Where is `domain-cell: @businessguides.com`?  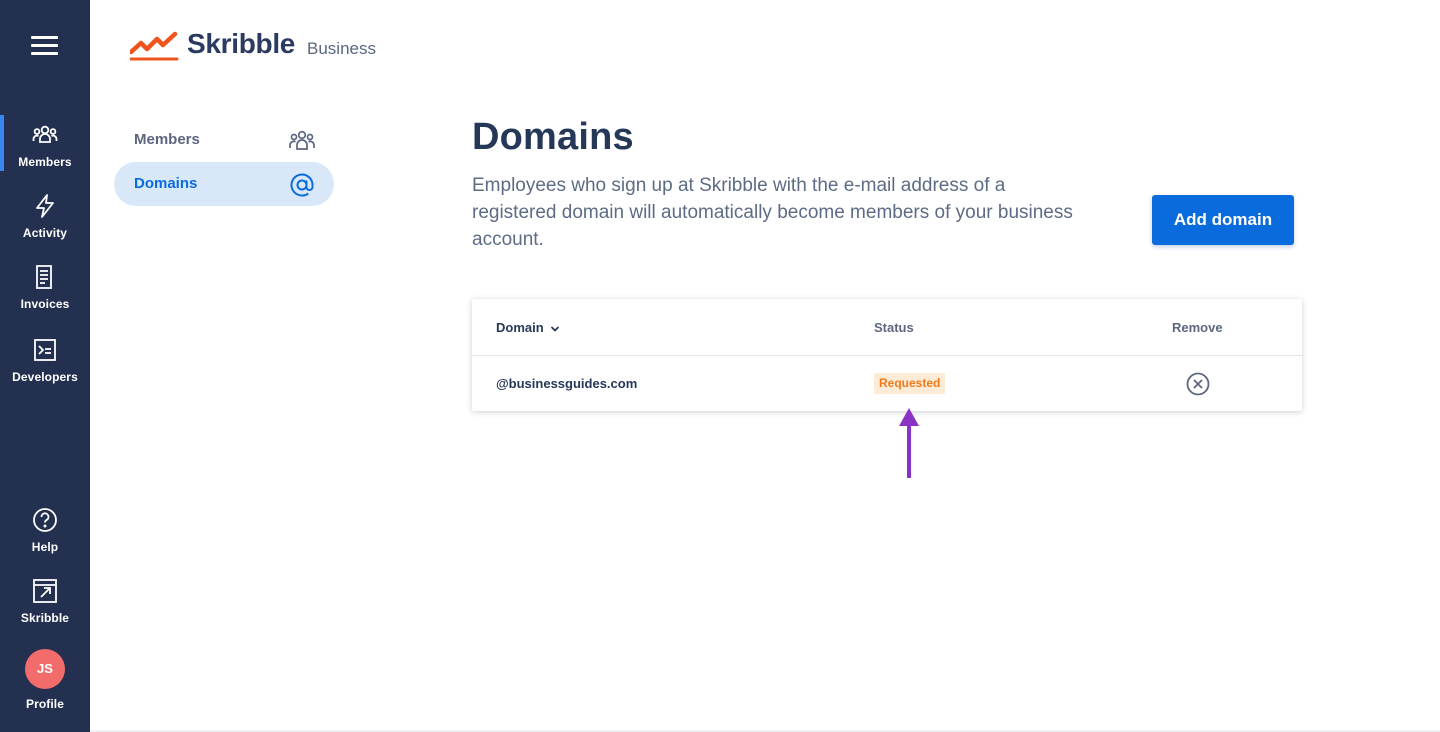 domain-cell: @businessguides.com is located at coordinates (567, 383).